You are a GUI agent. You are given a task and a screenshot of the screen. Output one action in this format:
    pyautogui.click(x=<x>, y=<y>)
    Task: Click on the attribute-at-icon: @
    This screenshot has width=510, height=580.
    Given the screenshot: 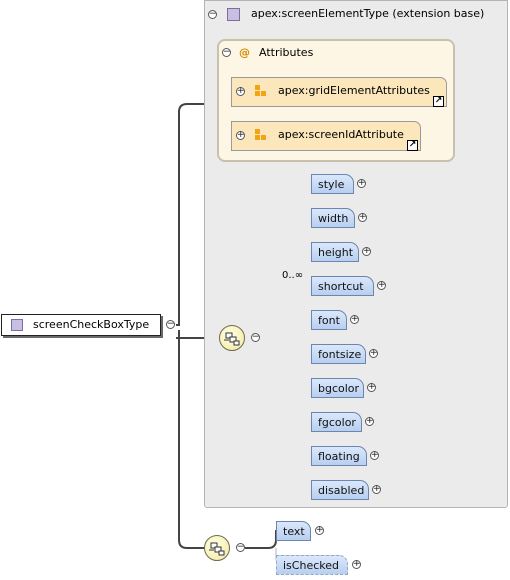 What is the action you would take?
    pyautogui.click(x=244, y=52)
    